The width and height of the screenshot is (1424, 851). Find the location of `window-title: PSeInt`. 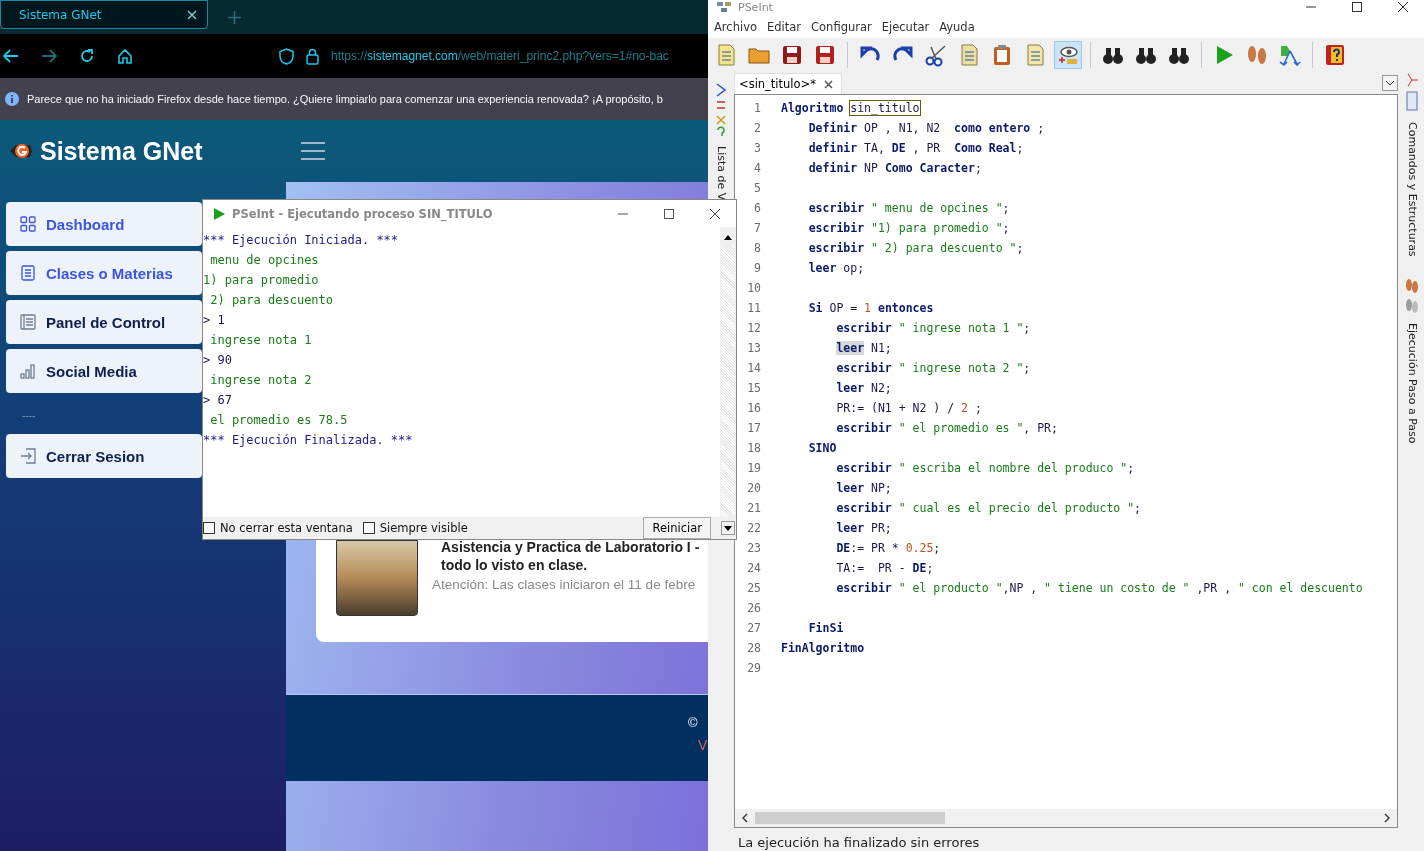

window-title: PSeInt is located at coordinates (755, 7).